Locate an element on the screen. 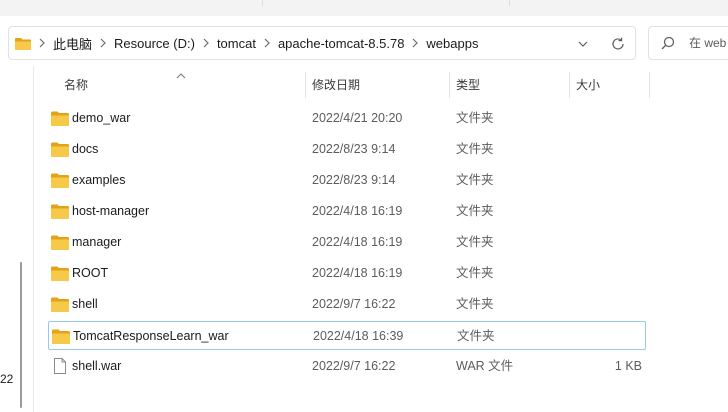 This screenshot has height=412, width=728. refresh-icon is located at coordinates (618, 44).